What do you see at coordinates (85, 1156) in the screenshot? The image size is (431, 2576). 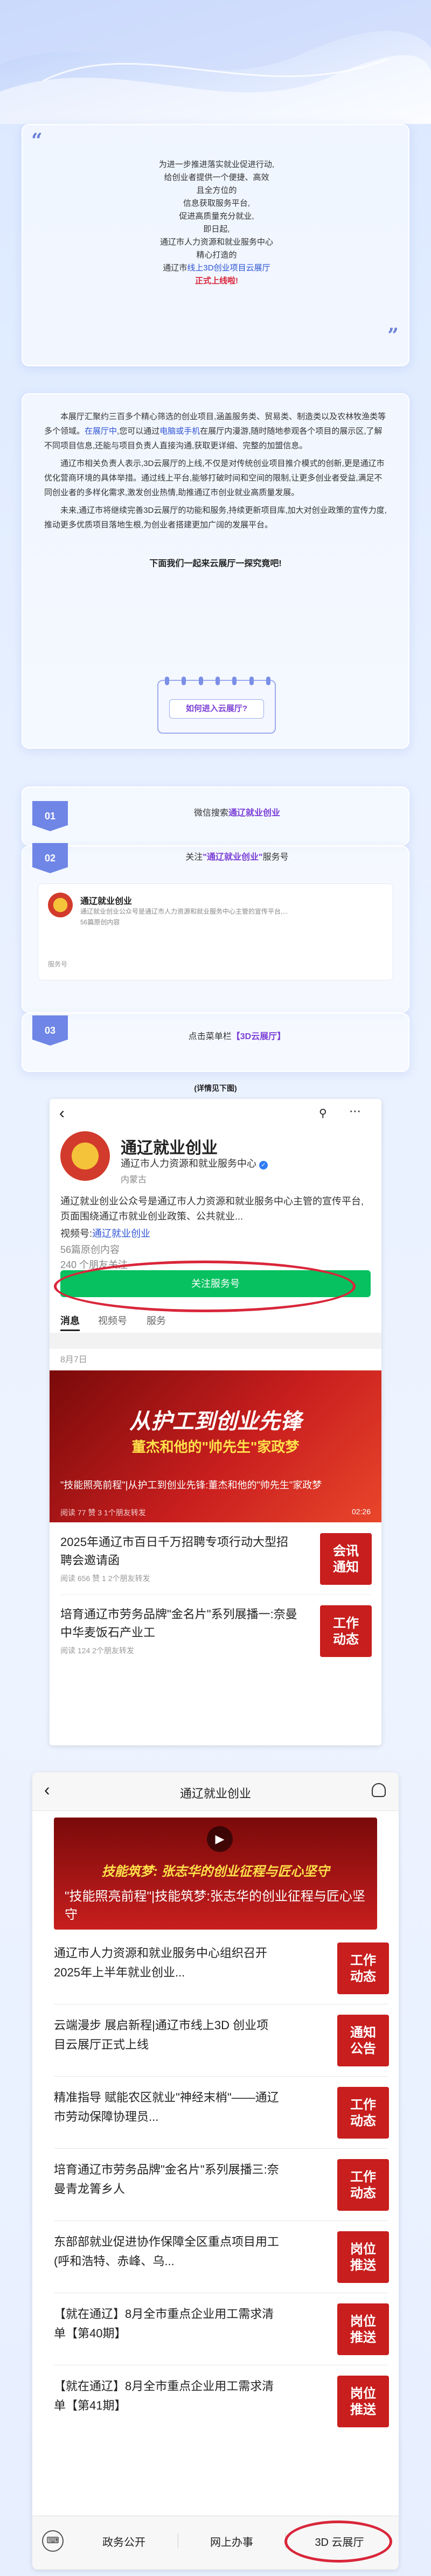 I see `profile-avatar` at bounding box center [85, 1156].